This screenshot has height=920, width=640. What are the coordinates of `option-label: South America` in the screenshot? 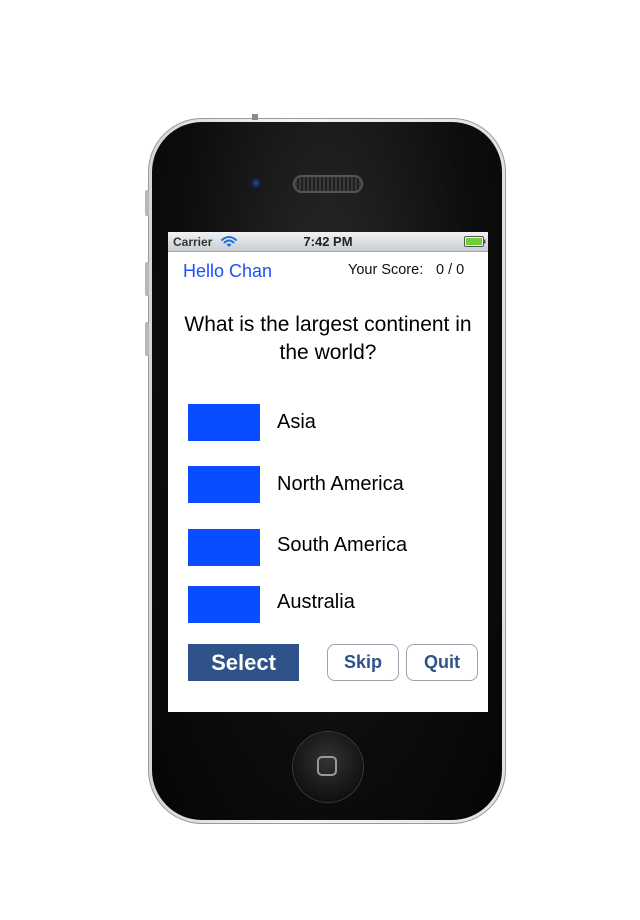 It's located at (342, 545).